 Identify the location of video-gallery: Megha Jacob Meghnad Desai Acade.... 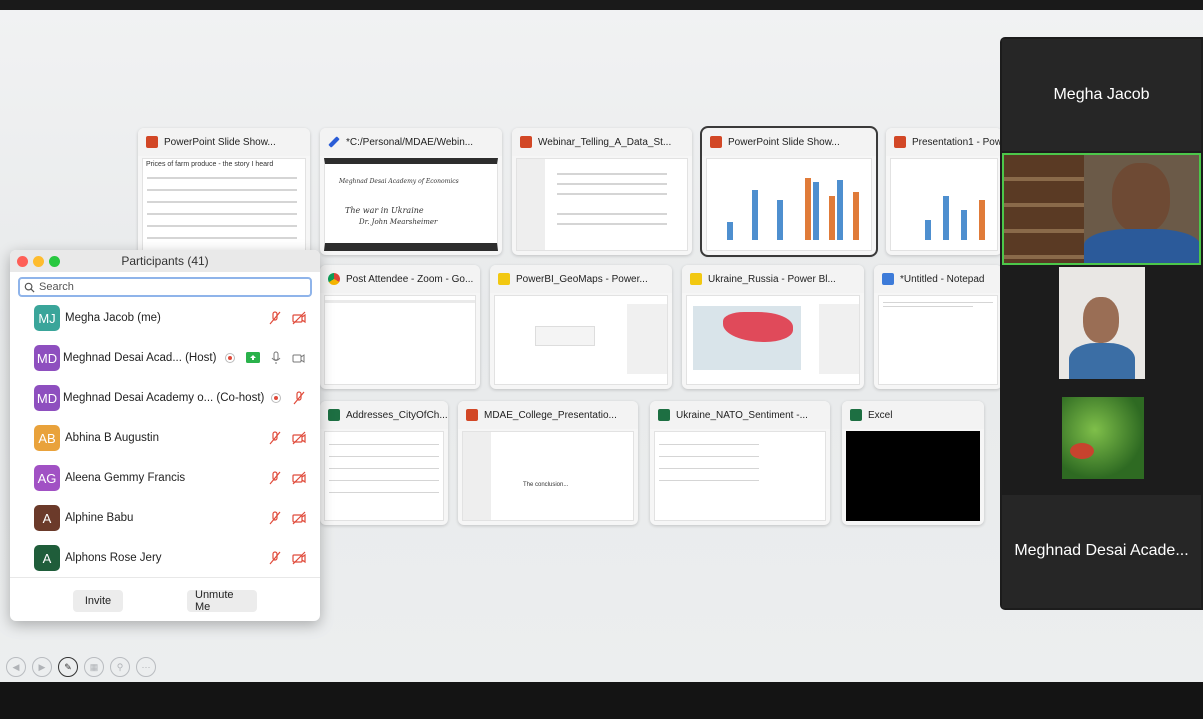
(1101, 323).